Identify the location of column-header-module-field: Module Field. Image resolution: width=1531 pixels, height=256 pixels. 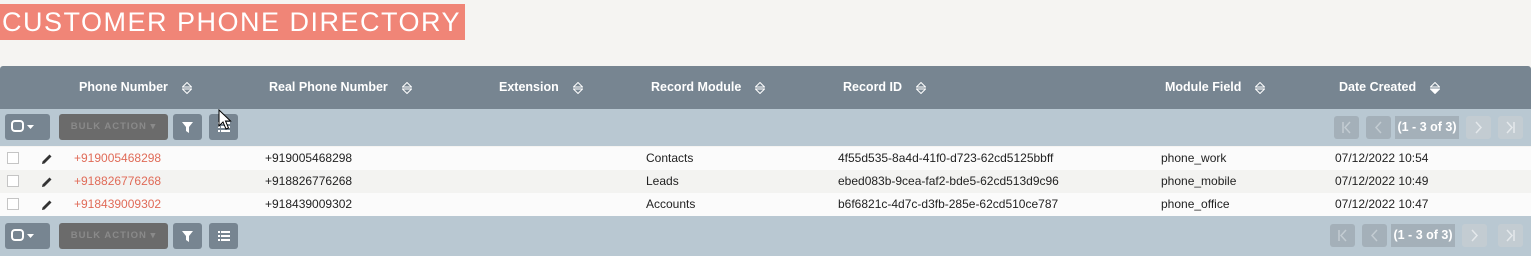
(1215, 87).